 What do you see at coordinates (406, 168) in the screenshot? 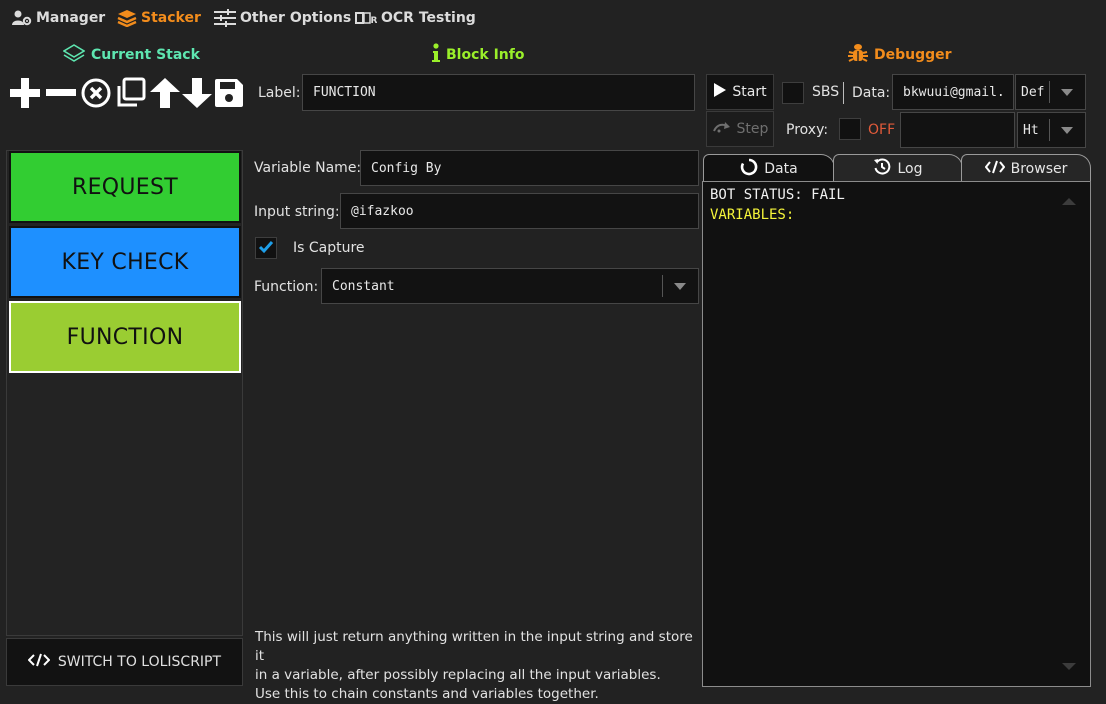
I see `variable-name-value: Config By` at bounding box center [406, 168].